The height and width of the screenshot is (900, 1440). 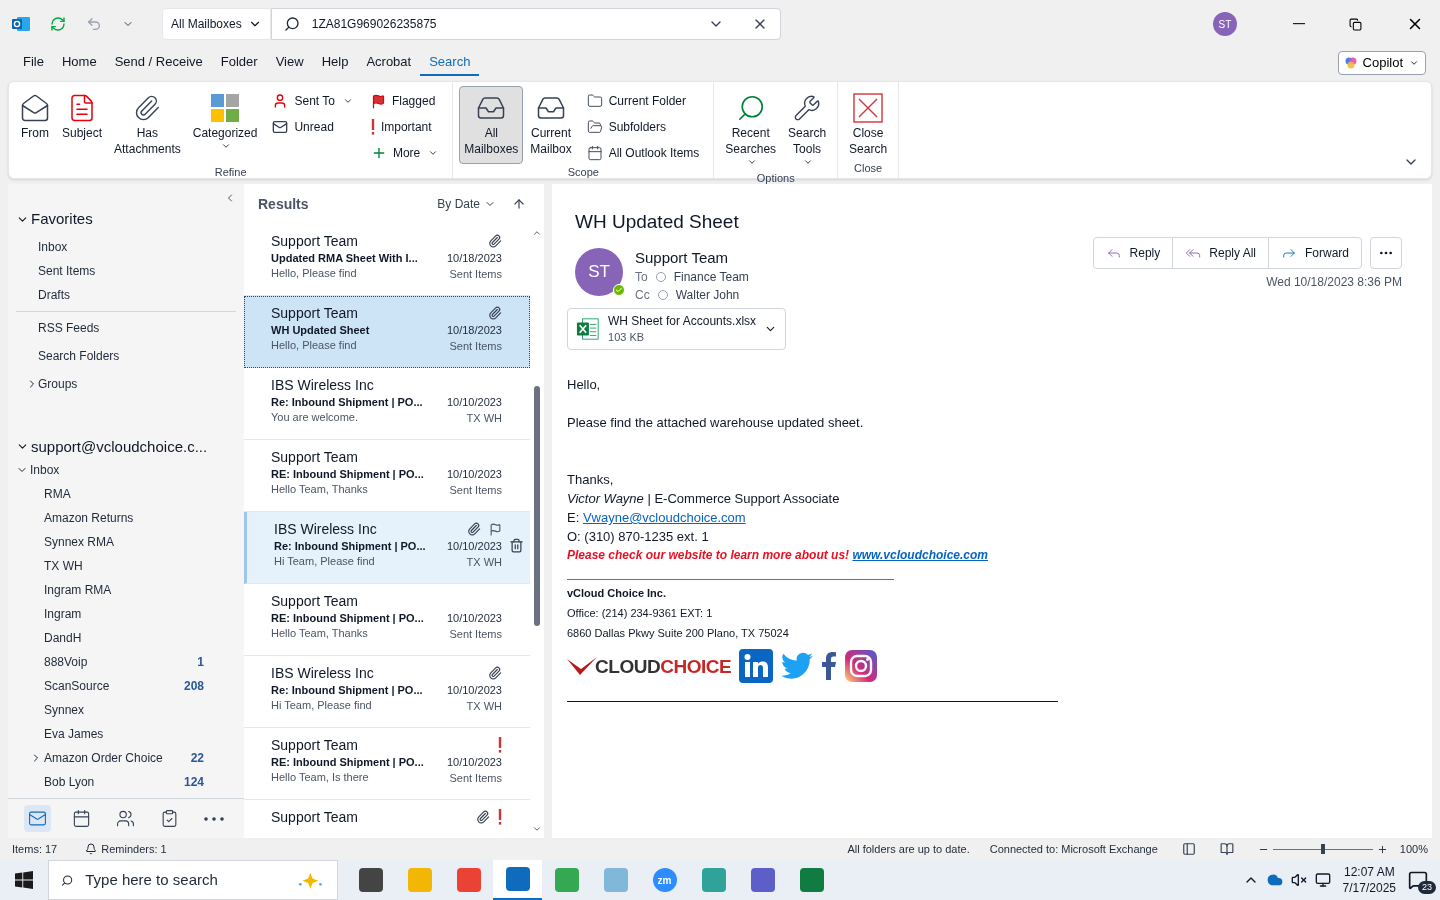 What do you see at coordinates (868, 123) in the screenshot?
I see `ribbon-button: Close Search` at bounding box center [868, 123].